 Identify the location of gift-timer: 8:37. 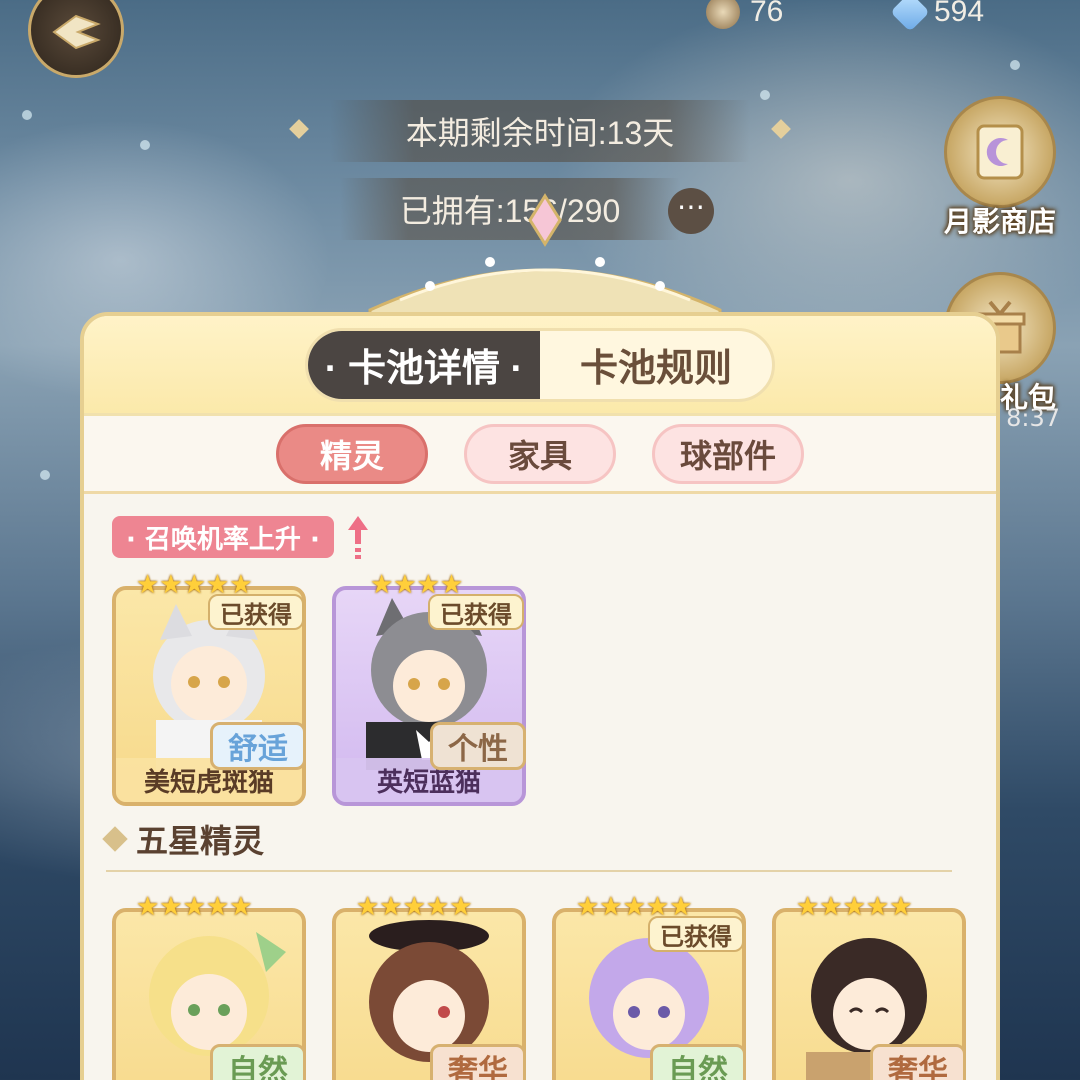
(1033, 418).